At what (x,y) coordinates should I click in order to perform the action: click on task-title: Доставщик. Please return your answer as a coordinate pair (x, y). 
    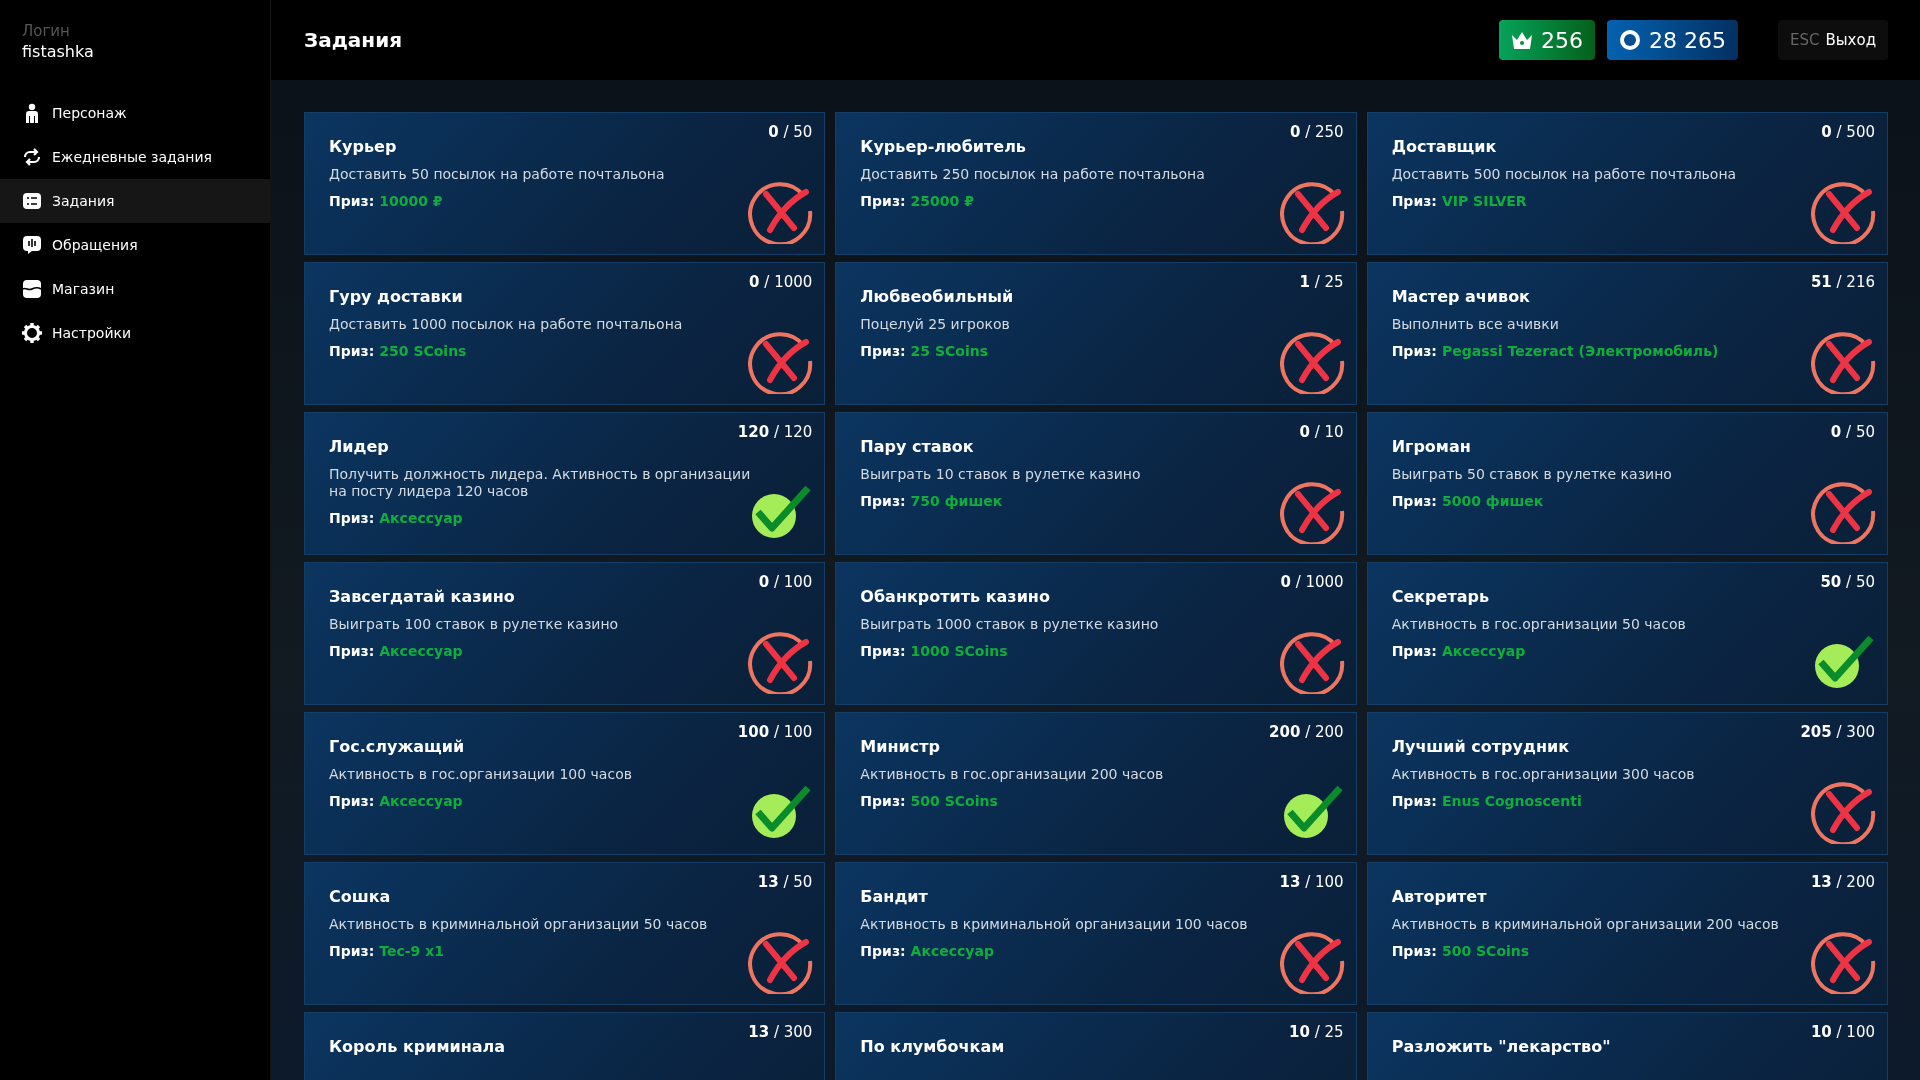
    Looking at the image, I should click on (1444, 146).